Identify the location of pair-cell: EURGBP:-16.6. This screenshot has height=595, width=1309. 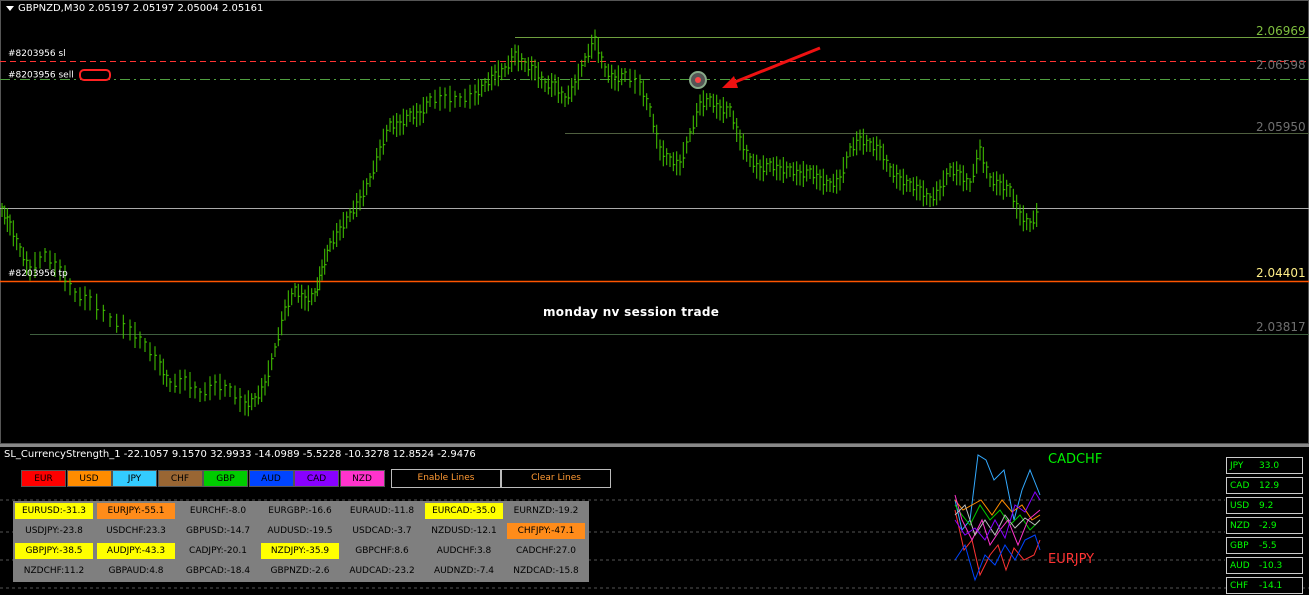
(300, 511).